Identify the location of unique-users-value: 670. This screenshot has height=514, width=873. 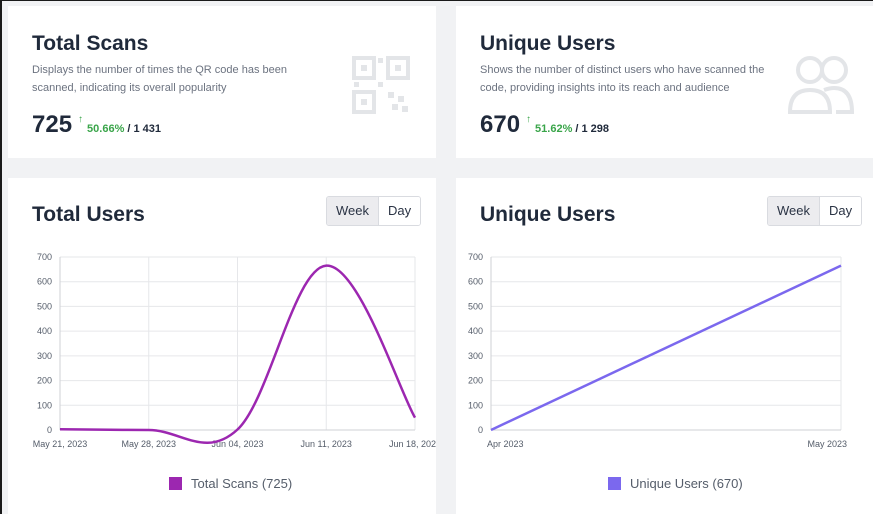
(500, 124).